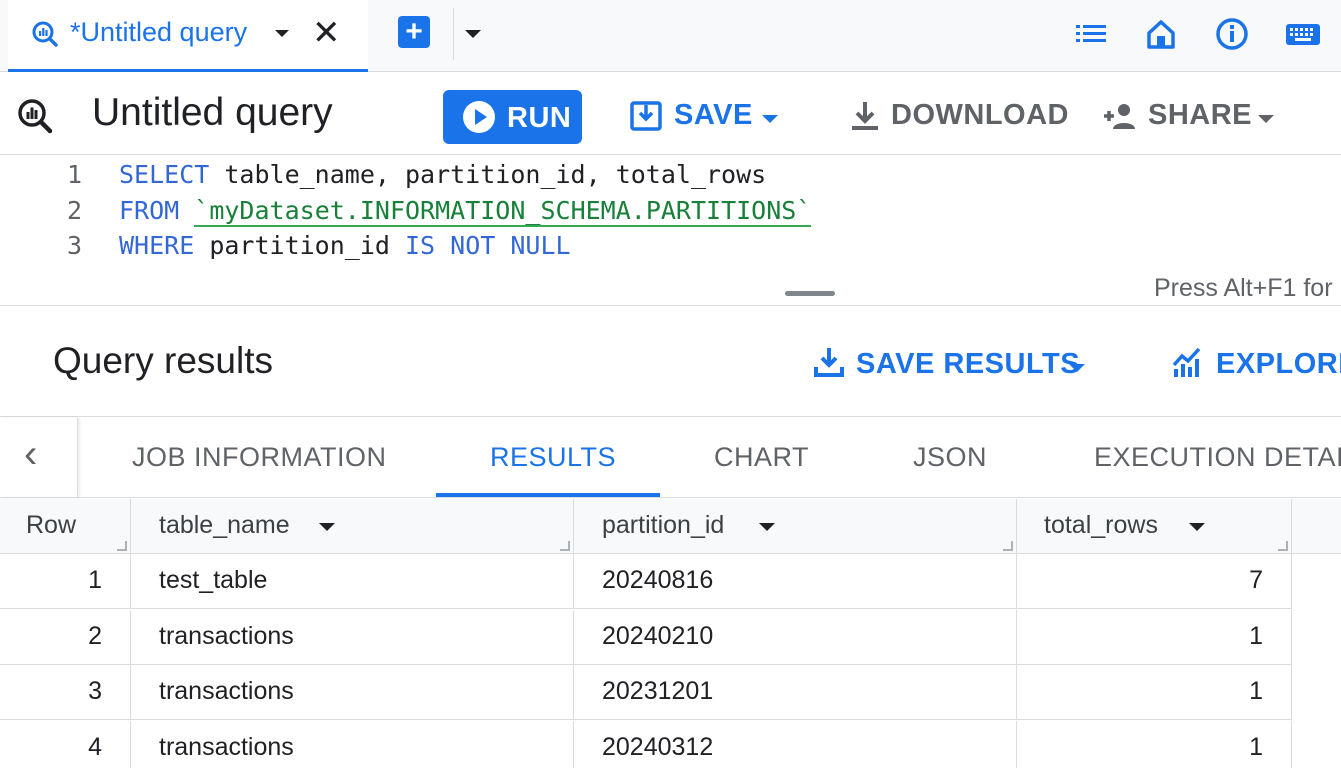  Describe the element at coordinates (795, 744) in the screenshot. I see `cell-partition-id: 20240312` at that location.